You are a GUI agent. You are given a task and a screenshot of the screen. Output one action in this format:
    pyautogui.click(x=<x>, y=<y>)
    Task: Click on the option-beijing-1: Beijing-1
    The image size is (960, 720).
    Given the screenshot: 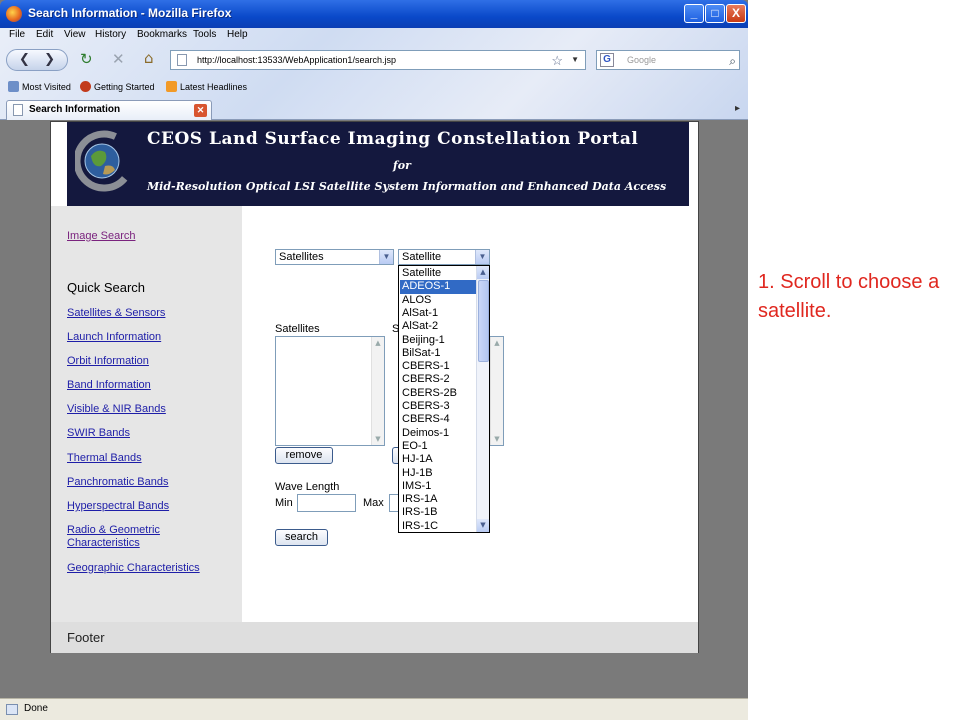 What is the action you would take?
    pyautogui.click(x=438, y=340)
    